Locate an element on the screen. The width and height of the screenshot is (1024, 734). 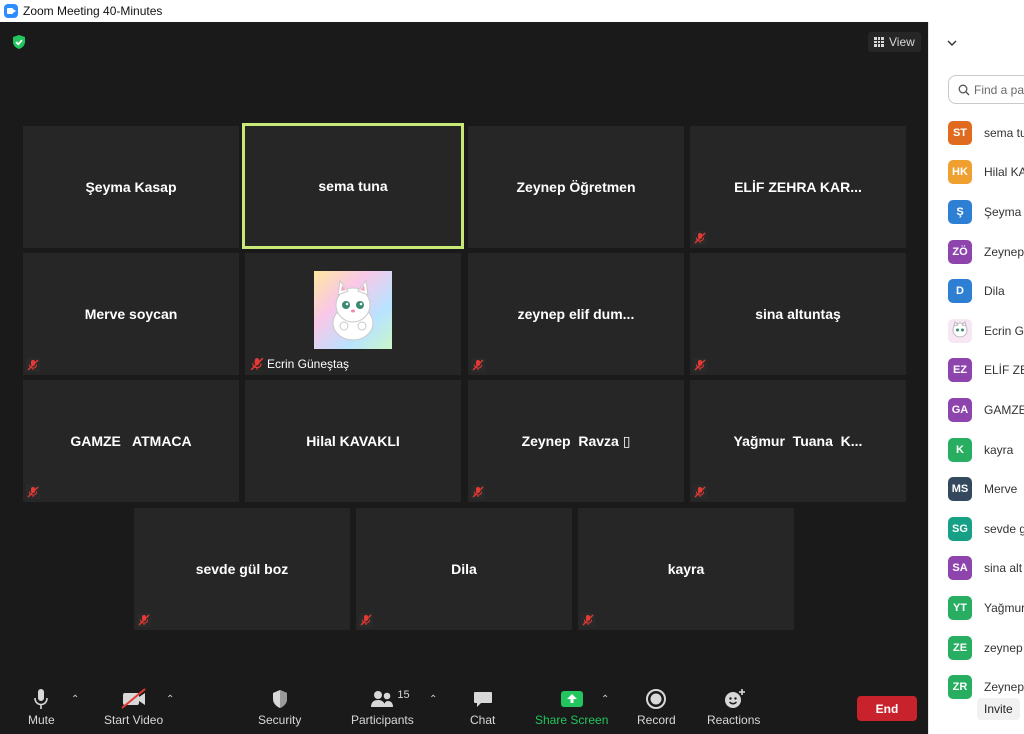
video-tile-active-speaker: sema tuna is located at coordinates (353, 186).